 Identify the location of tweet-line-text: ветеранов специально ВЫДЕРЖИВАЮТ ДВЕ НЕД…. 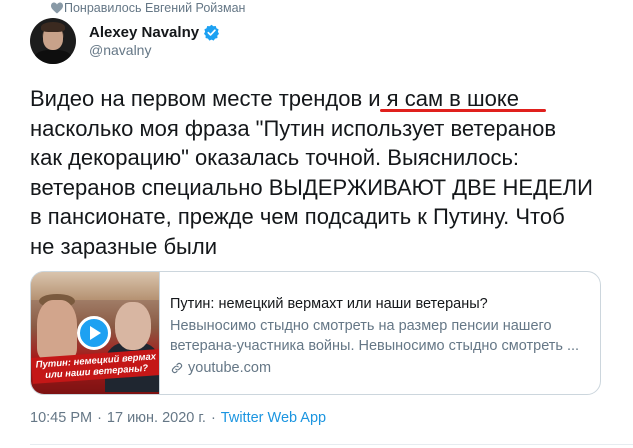
(311, 187).